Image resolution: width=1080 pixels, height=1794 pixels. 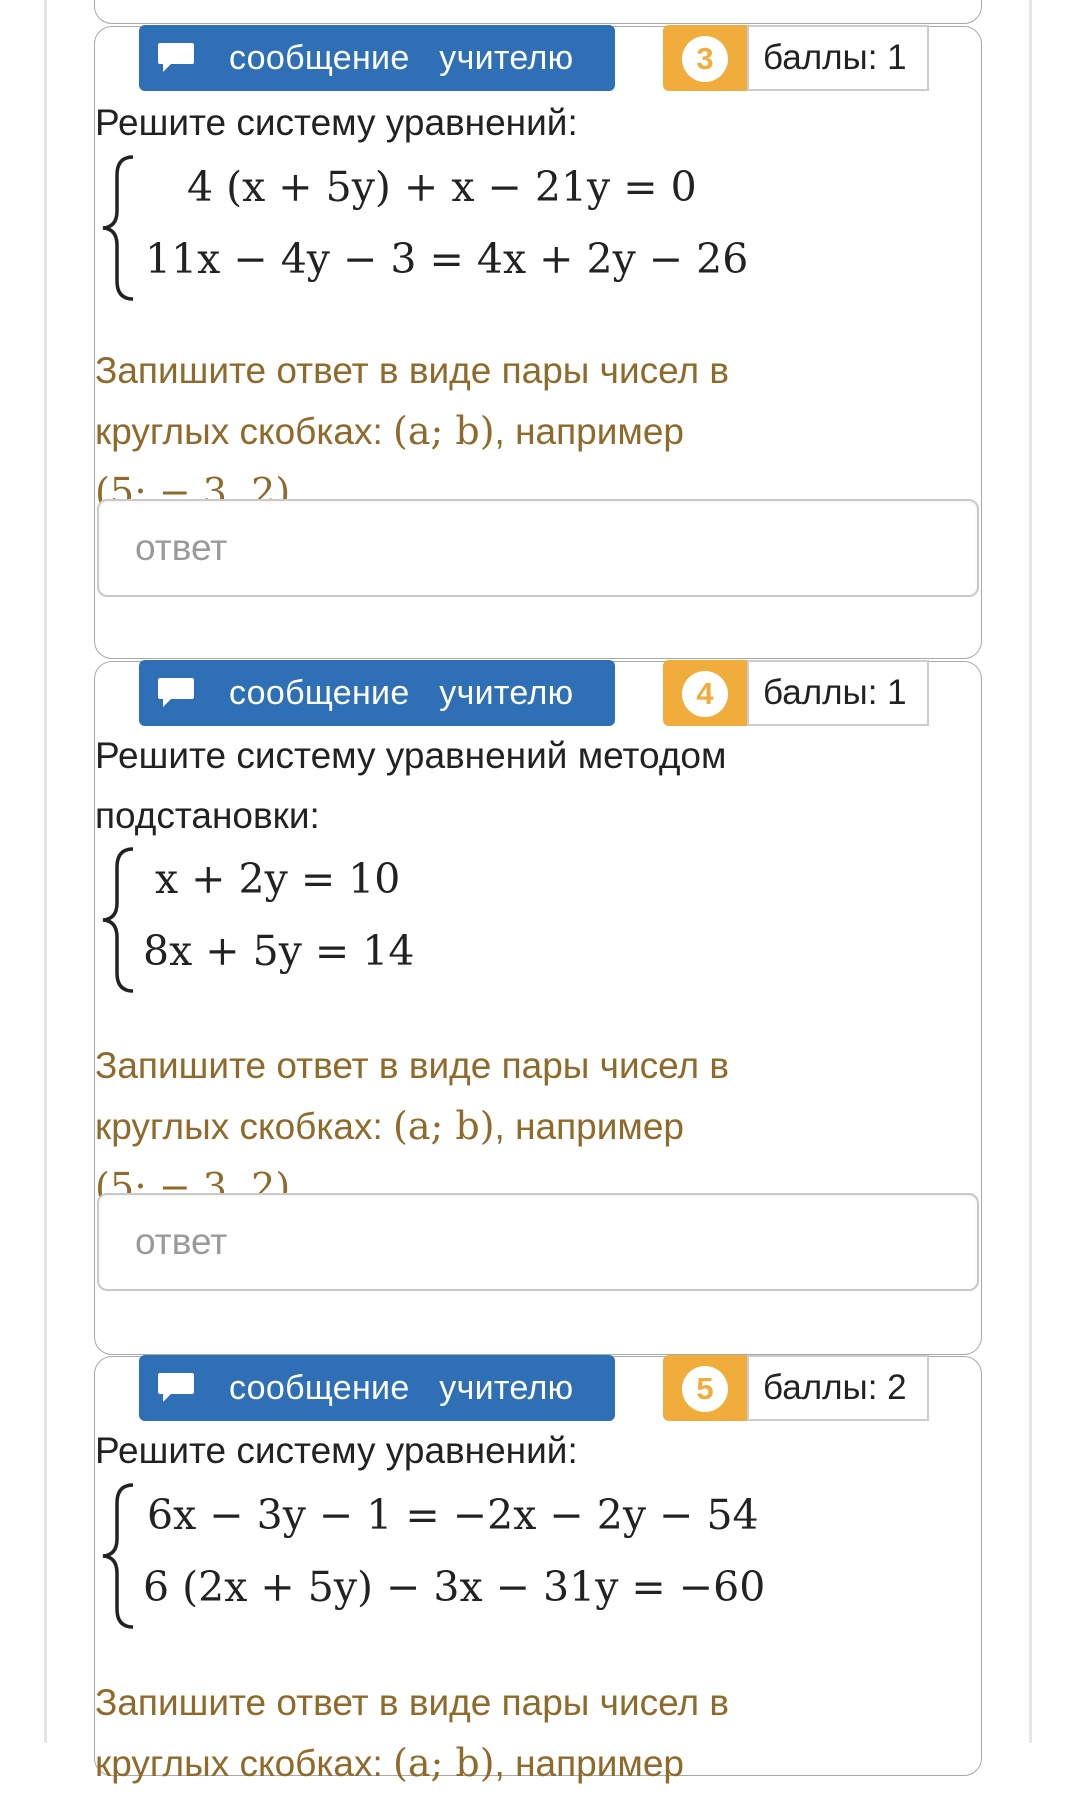 What do you see at coordinates (279, 951) in the screenshot?
I see `equation-2: 8x + 5y = 14` at bounding box center [279, 951].